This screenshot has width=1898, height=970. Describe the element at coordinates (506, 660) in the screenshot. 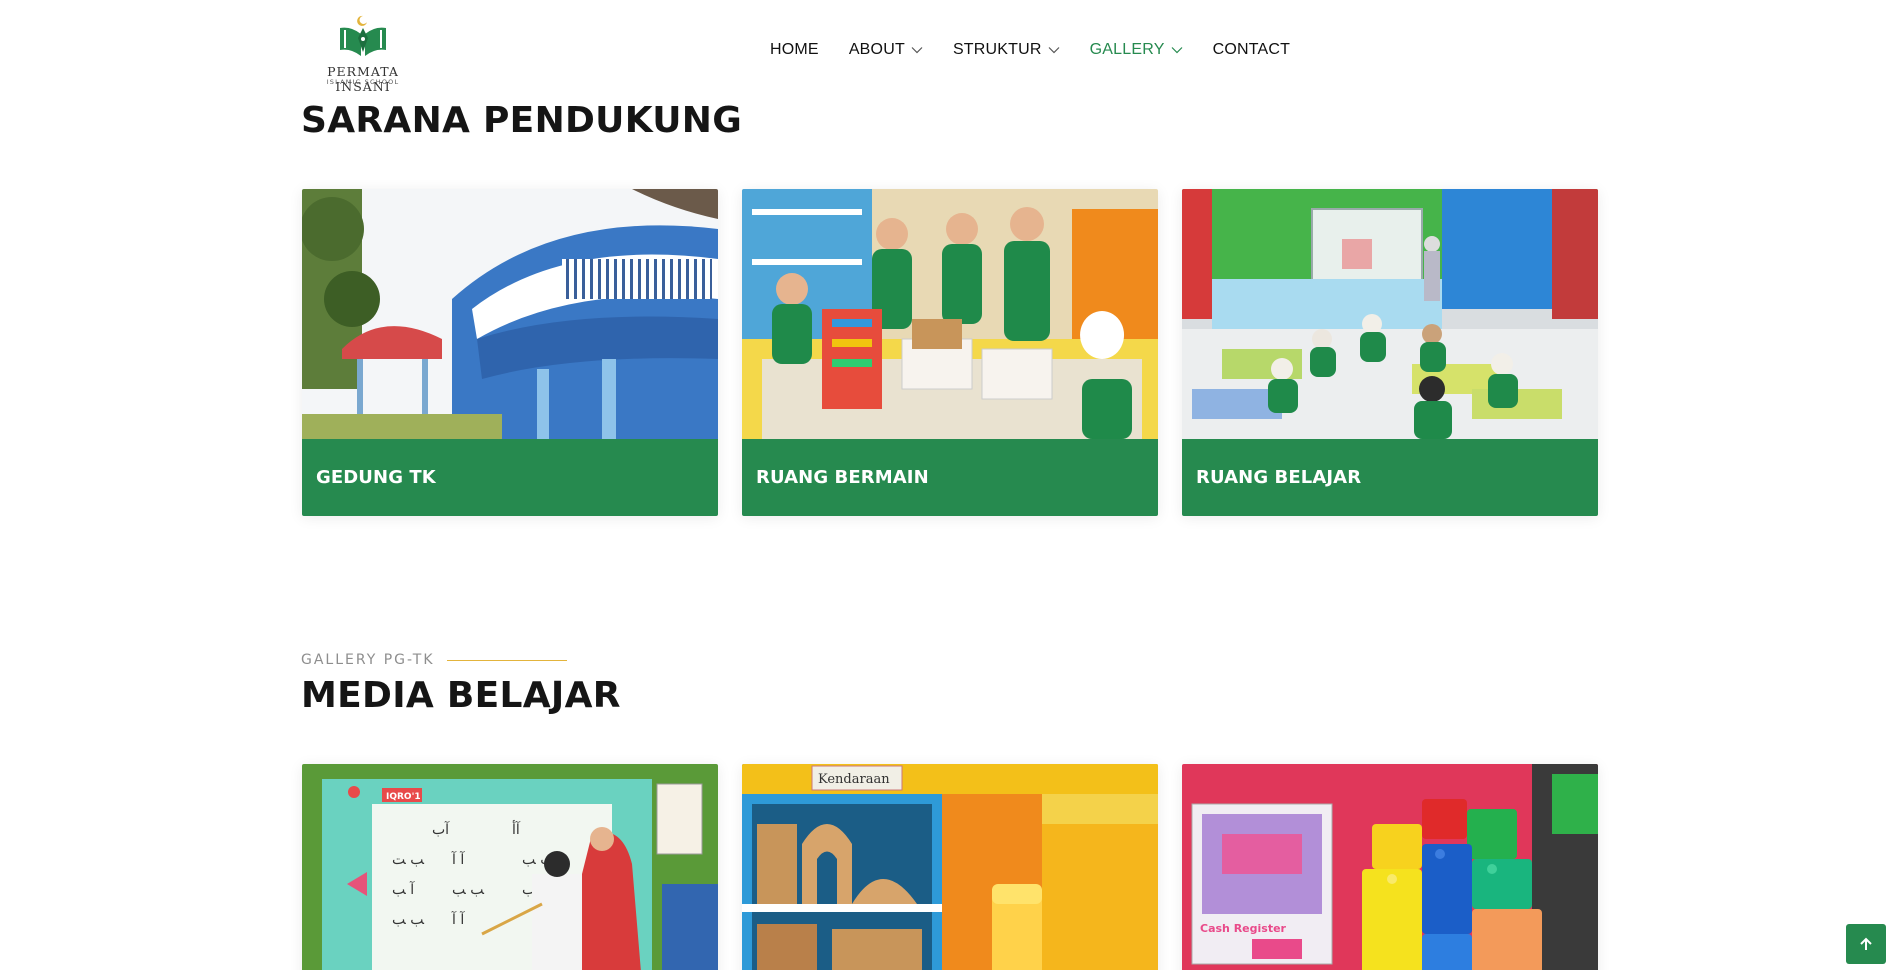

I see `eyebrow-divider` at that location.